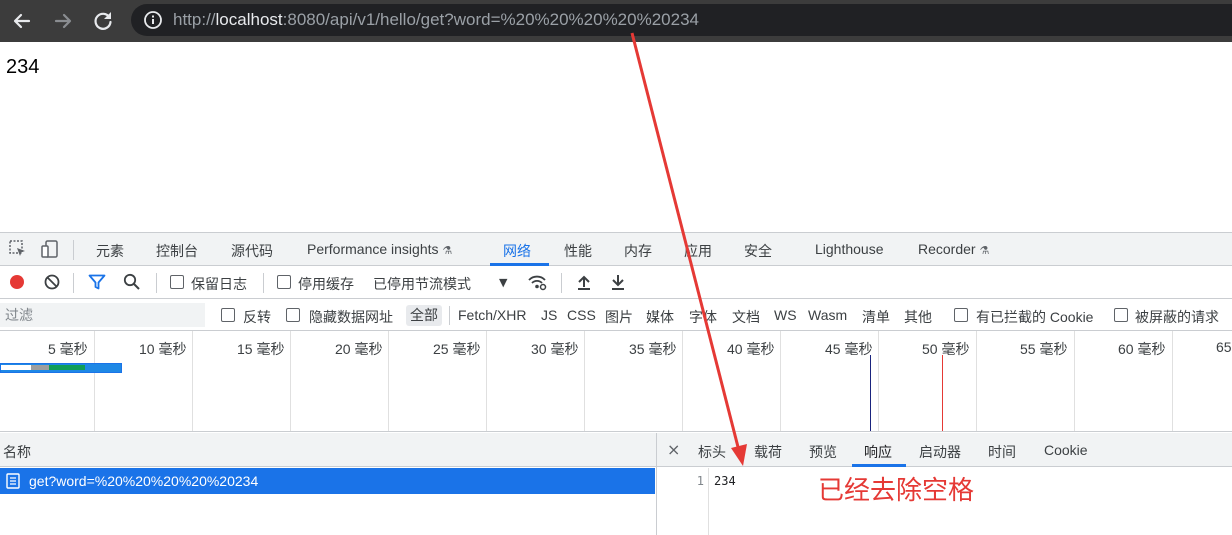 The image size is (1232, 535). Describe the element at coordinates (849, 349) in the screenshot. I see `tick-label: 45 毫秒` at that location.